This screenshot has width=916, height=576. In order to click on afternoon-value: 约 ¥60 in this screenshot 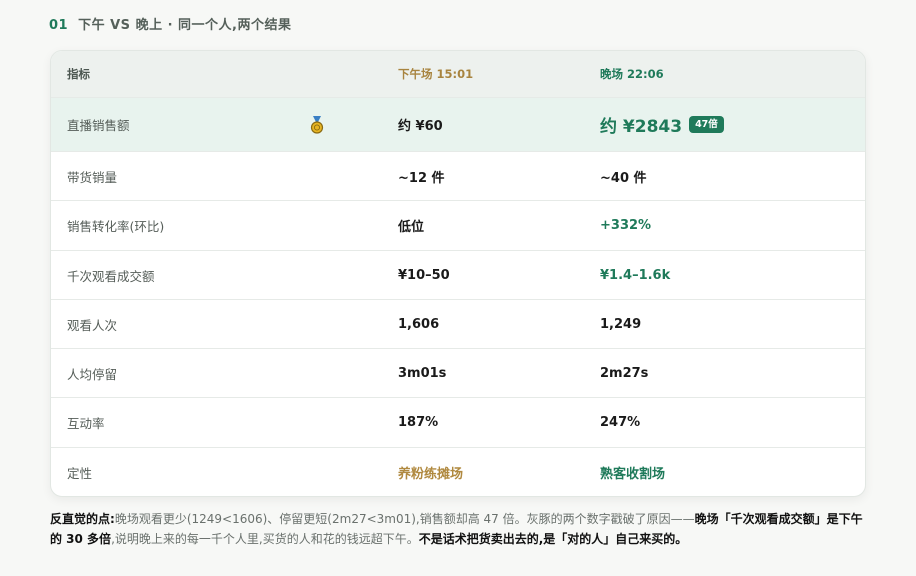, I will do `click(420, 126)`.